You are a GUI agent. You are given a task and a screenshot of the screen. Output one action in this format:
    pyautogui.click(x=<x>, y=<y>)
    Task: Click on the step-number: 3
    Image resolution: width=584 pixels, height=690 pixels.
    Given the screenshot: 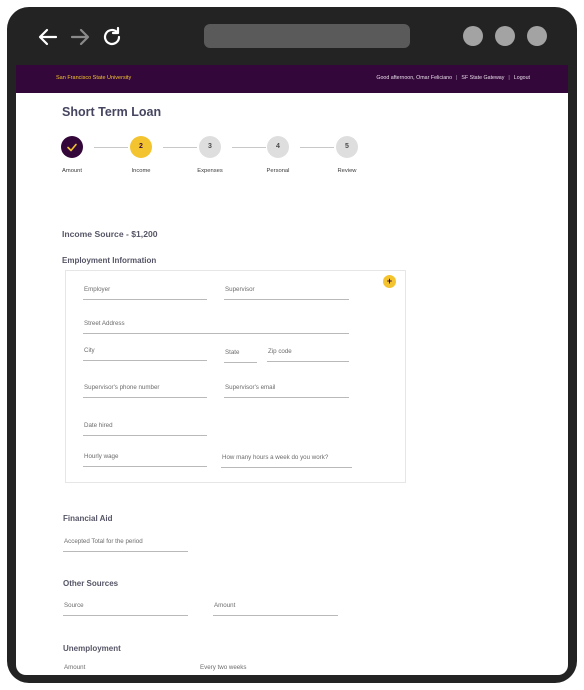 What is the action you would take?
    pyautogui.click(x=210, y=147)
    